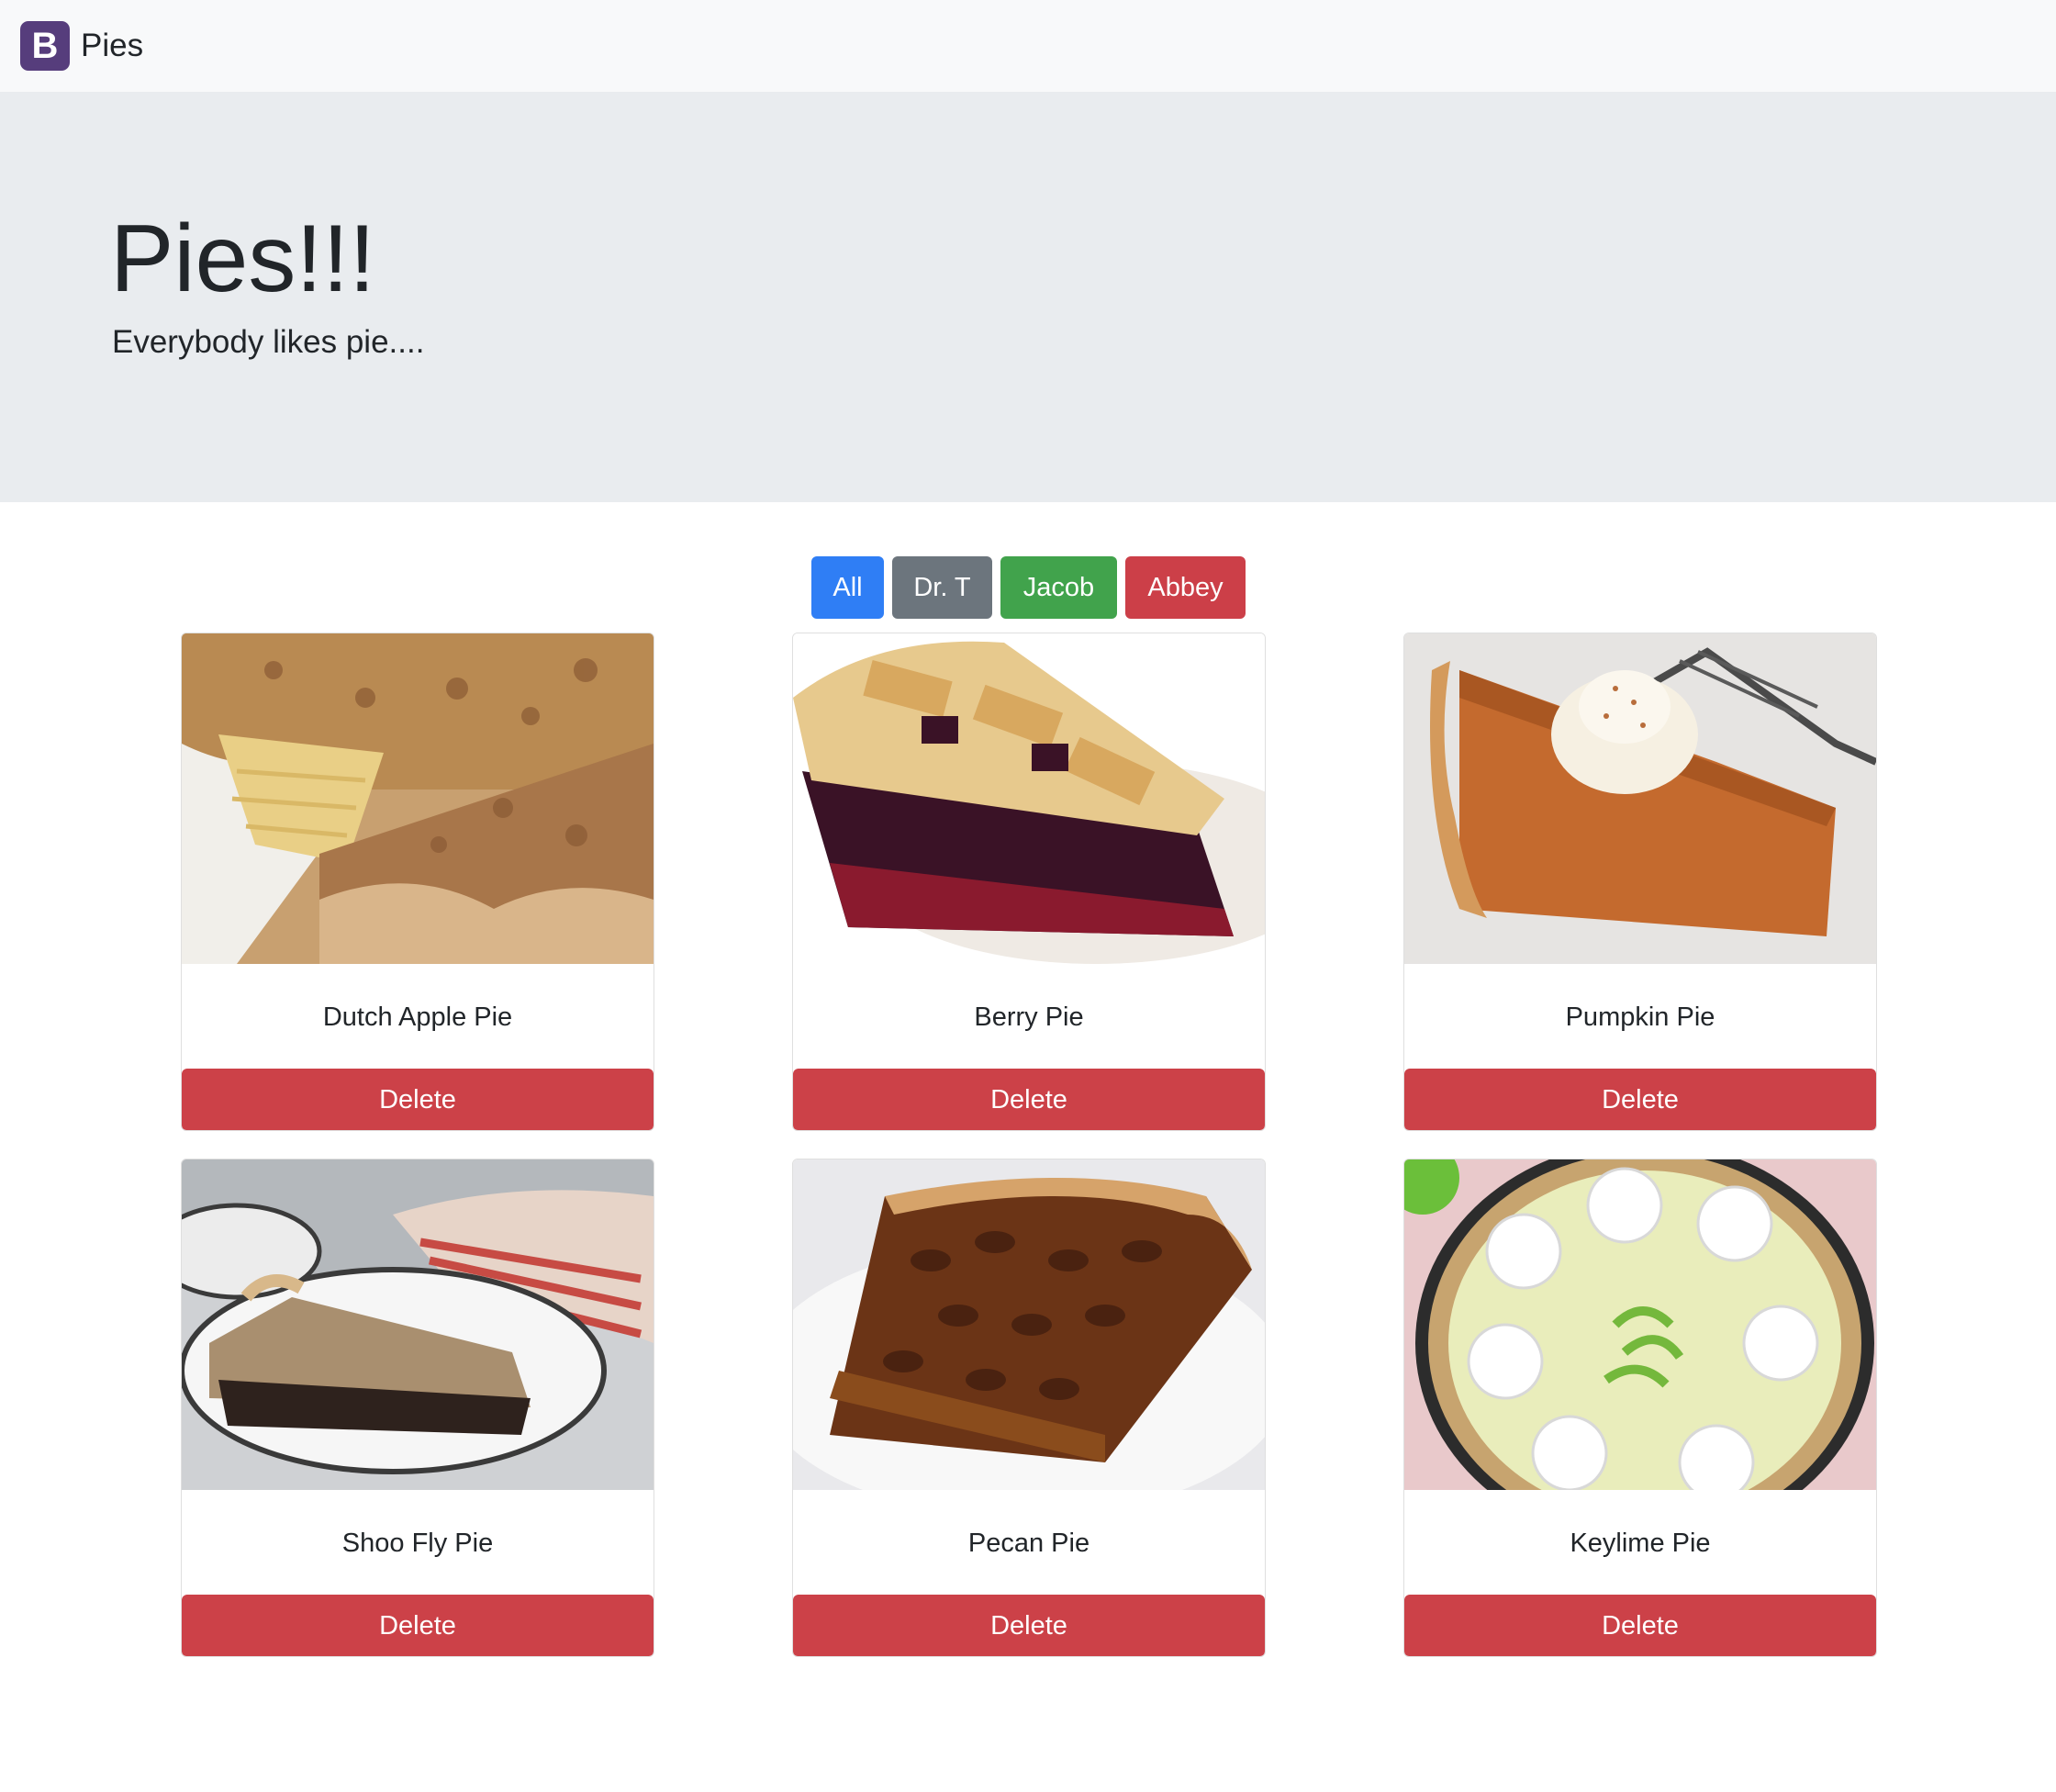 The height and width of the screenshot is (1792, 2056). I want to click on pie-card: Pecan Pie Delete, so click(1029, 1408).